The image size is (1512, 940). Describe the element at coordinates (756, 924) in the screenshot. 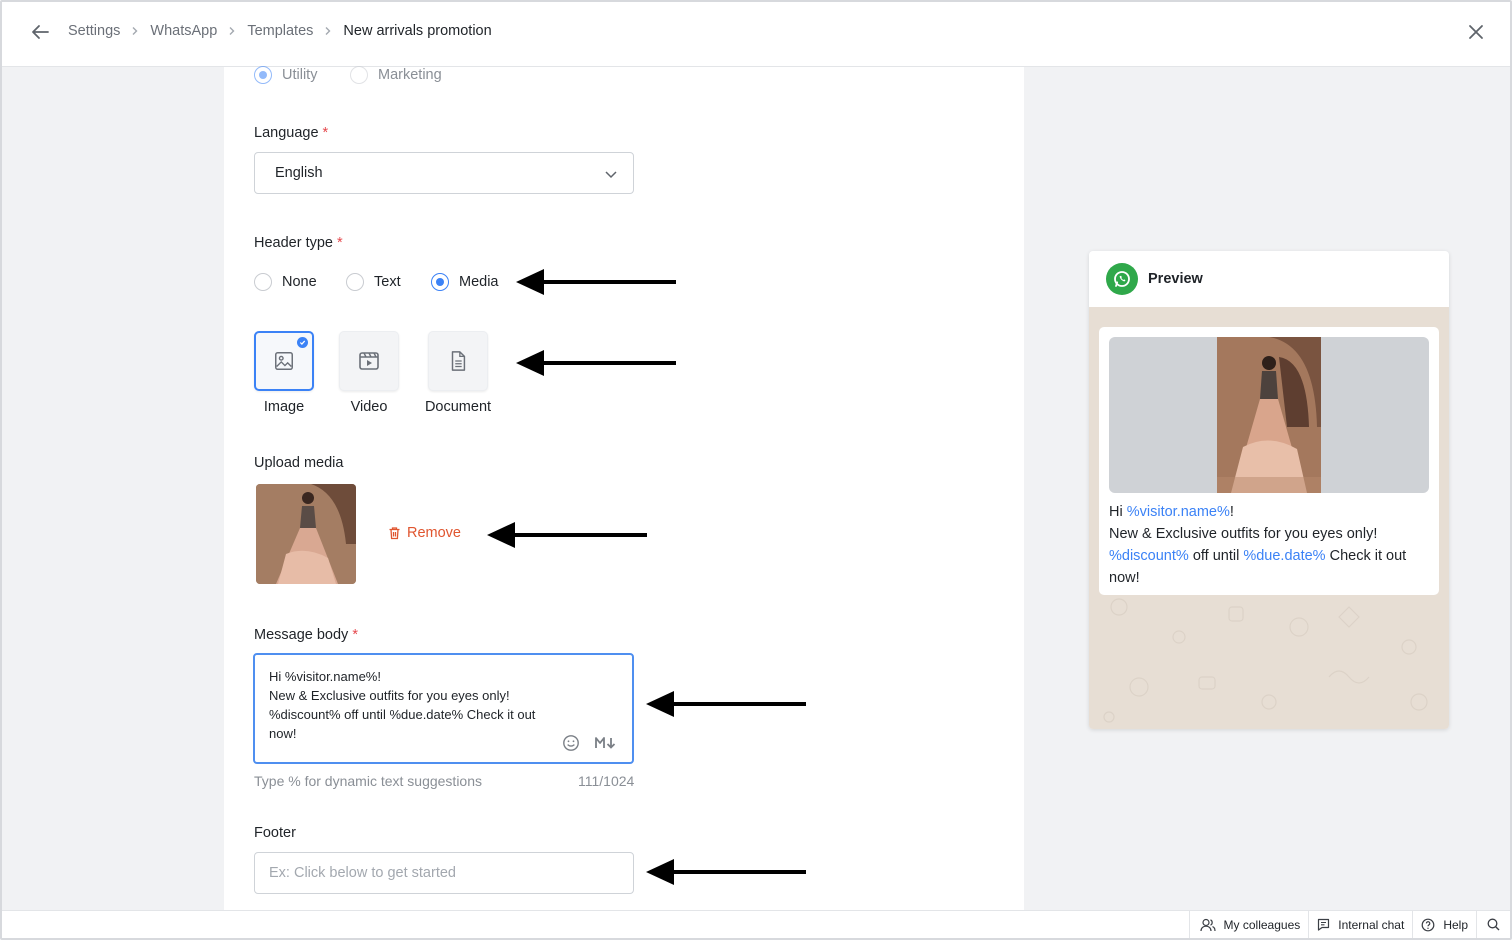

I see `bottom-status-bar: My colleagues Internal chat Help` at that location.